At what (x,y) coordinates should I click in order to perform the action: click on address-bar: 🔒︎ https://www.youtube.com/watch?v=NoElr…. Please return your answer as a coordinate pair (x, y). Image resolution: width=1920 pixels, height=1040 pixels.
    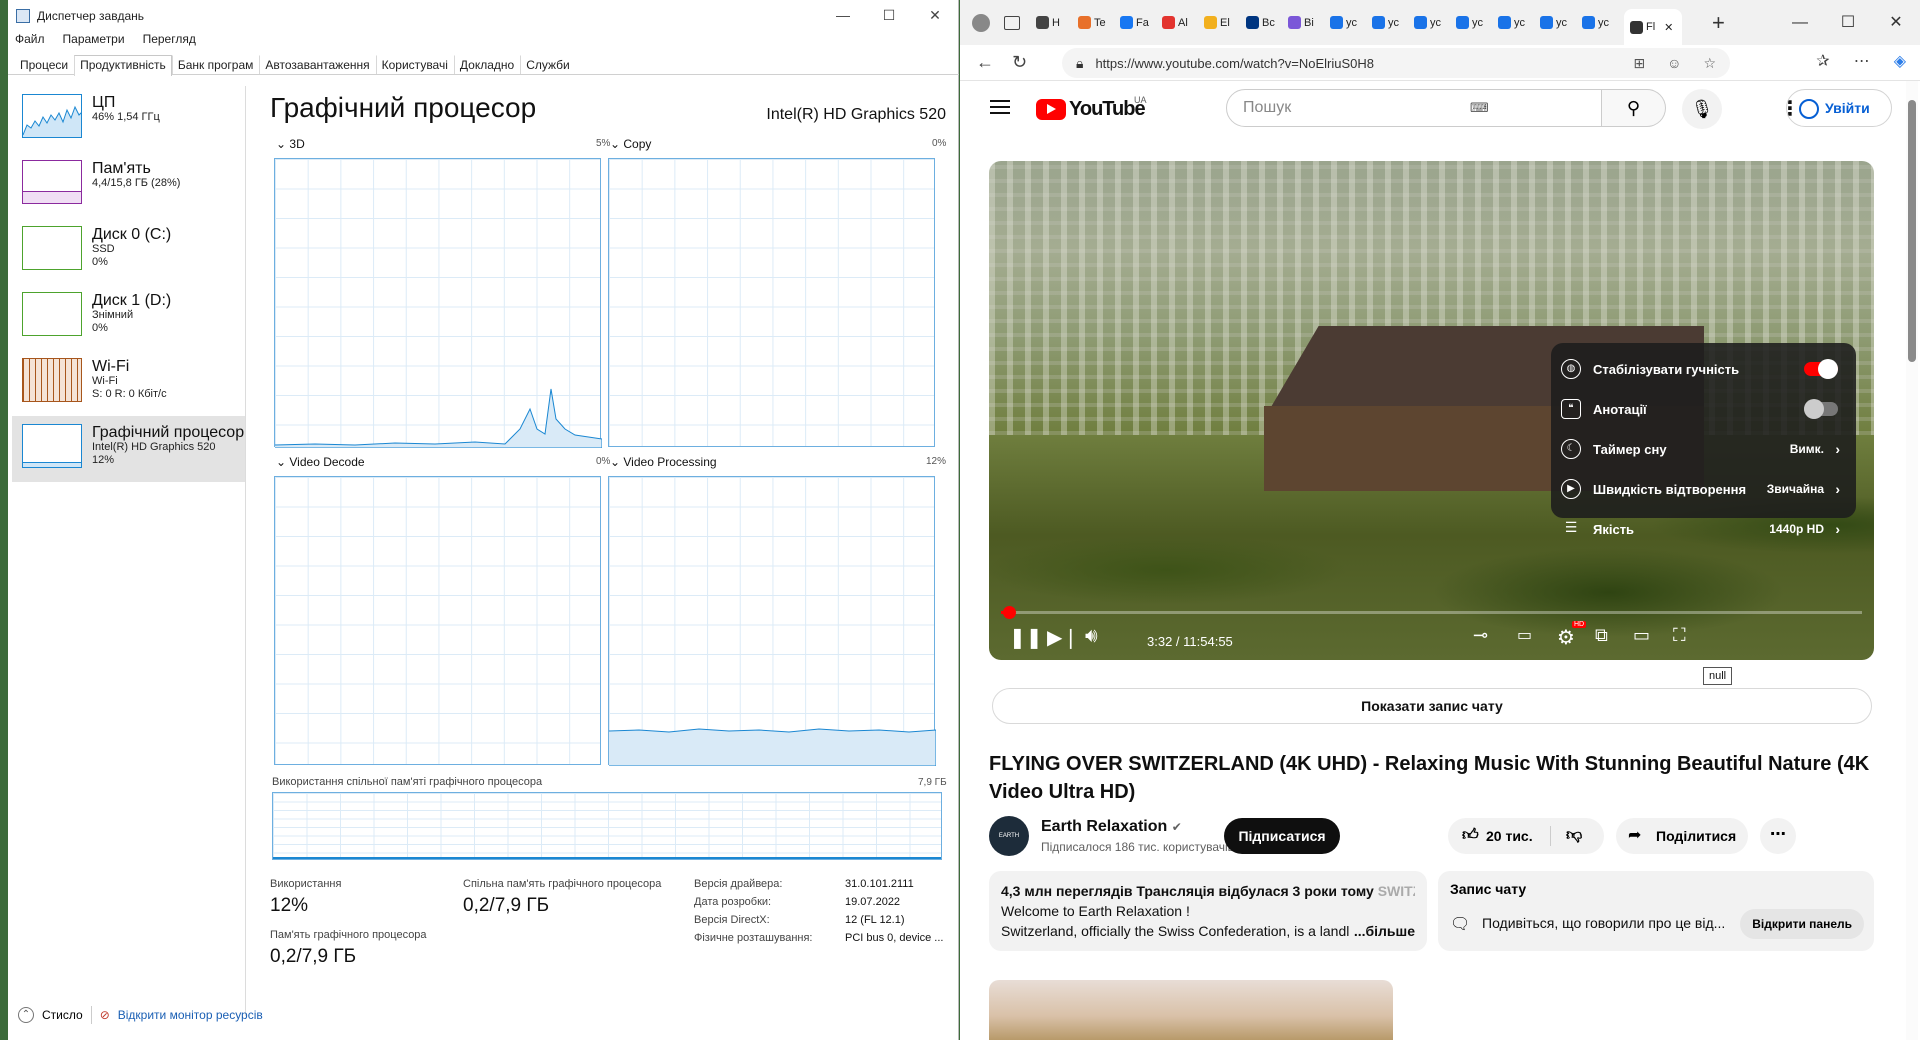
    Looking at the image, I should click on (1396, 63).